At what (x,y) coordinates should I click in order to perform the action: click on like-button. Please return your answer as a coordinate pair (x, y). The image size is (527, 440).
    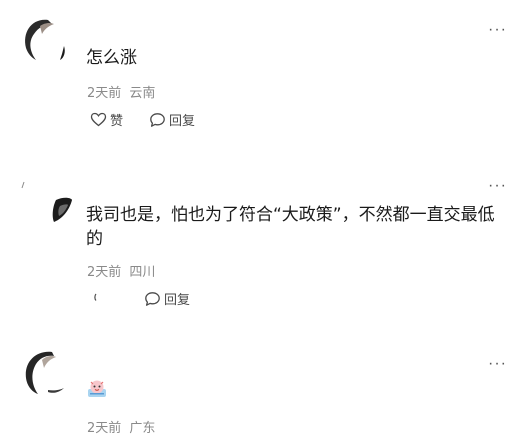
    Looking at the image, I should click on (100, 298).